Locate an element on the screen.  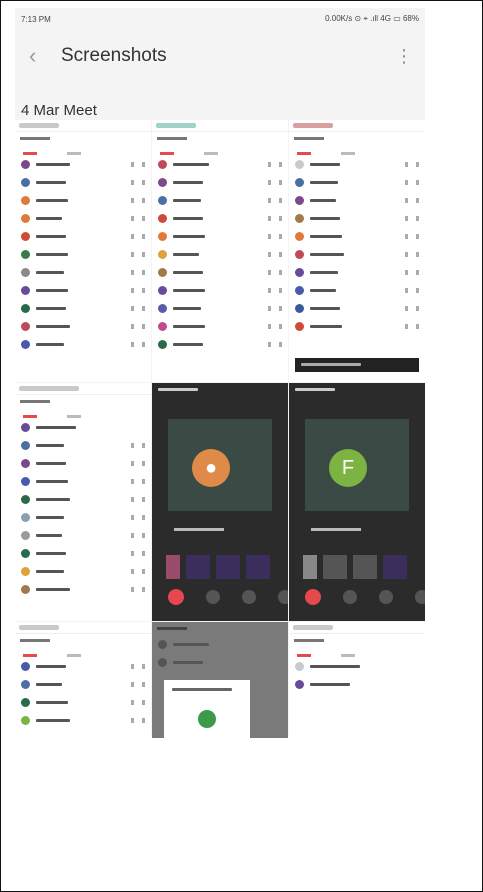
page-title: Screenshots is located at coordinates (114, 55).